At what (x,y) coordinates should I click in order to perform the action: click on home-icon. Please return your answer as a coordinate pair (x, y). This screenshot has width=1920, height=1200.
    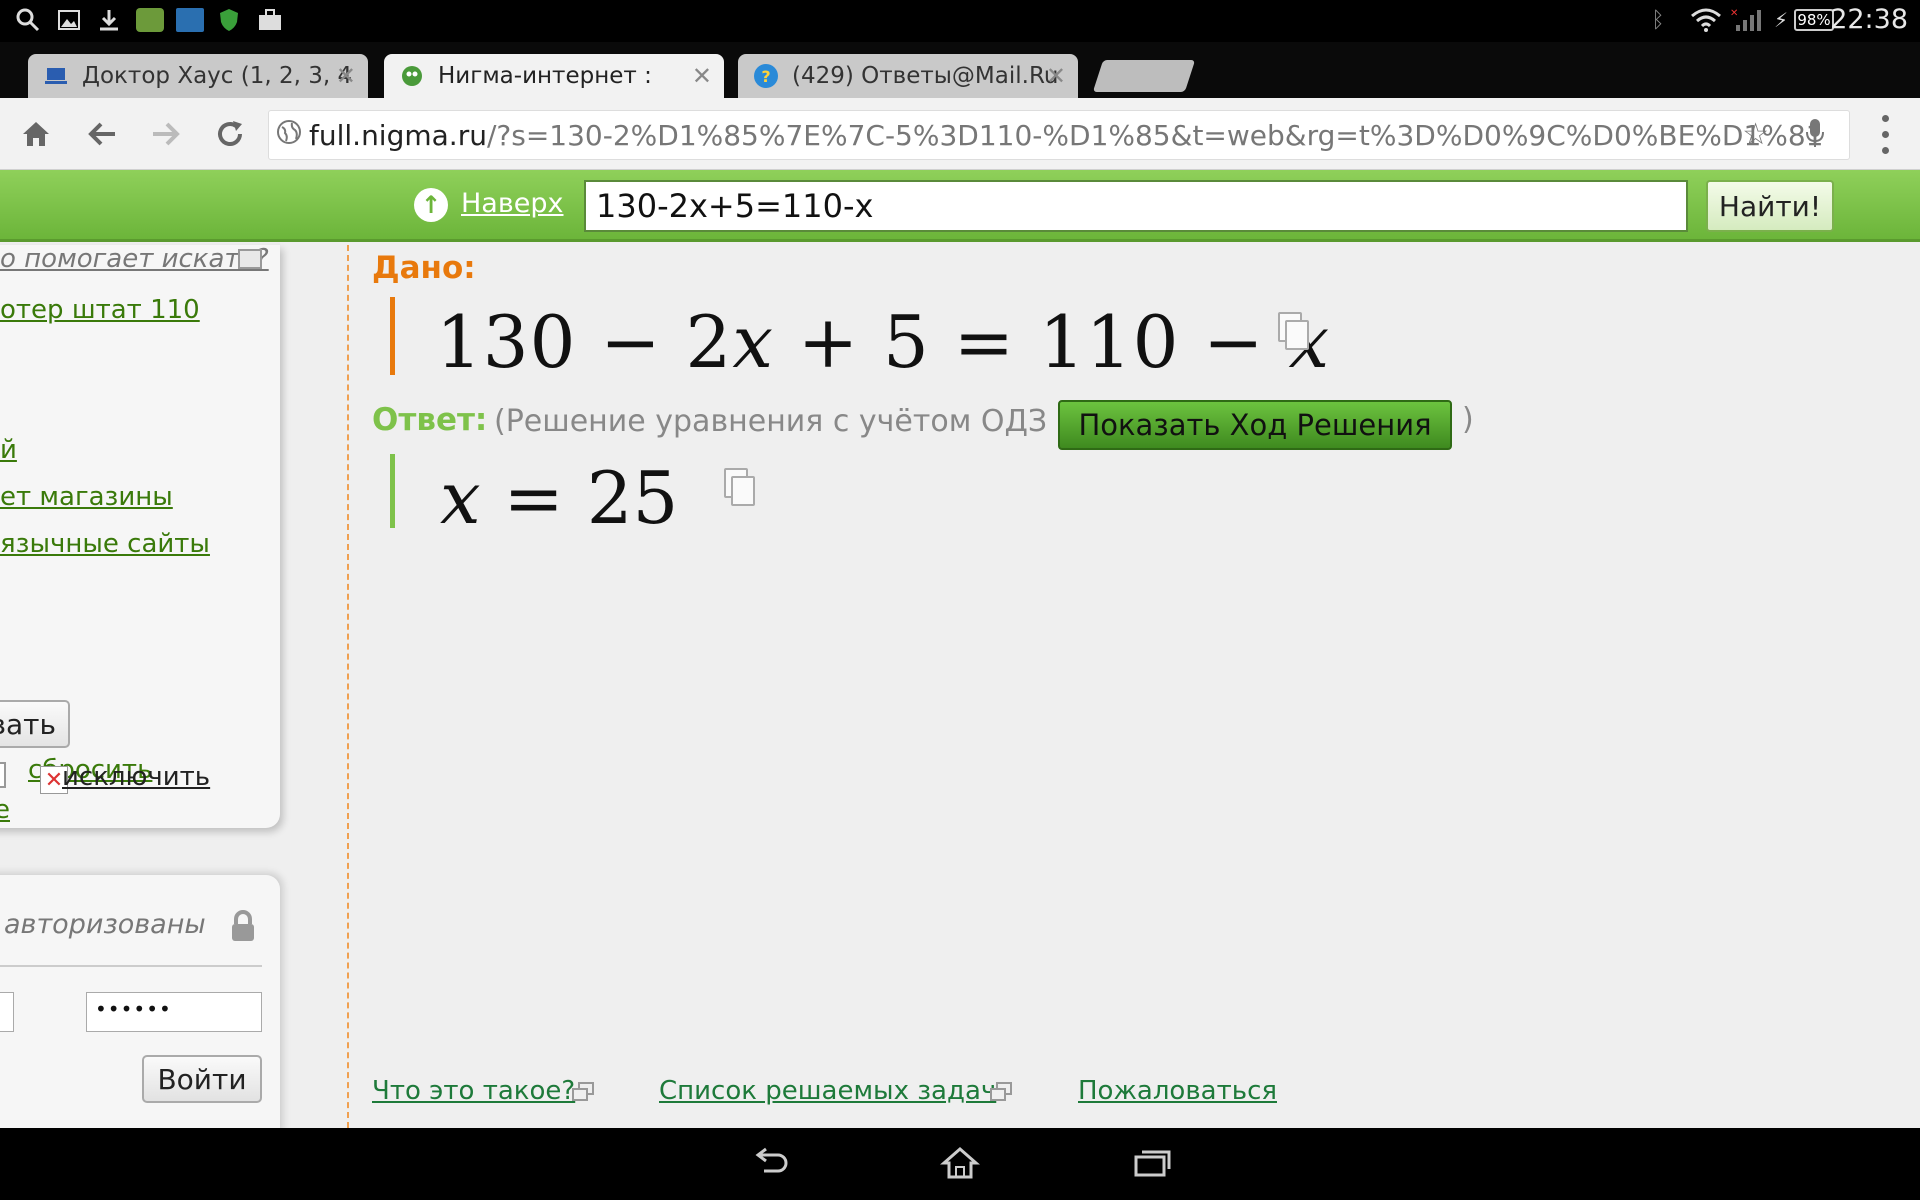
    Looking at the image, I should click on (36, 134).